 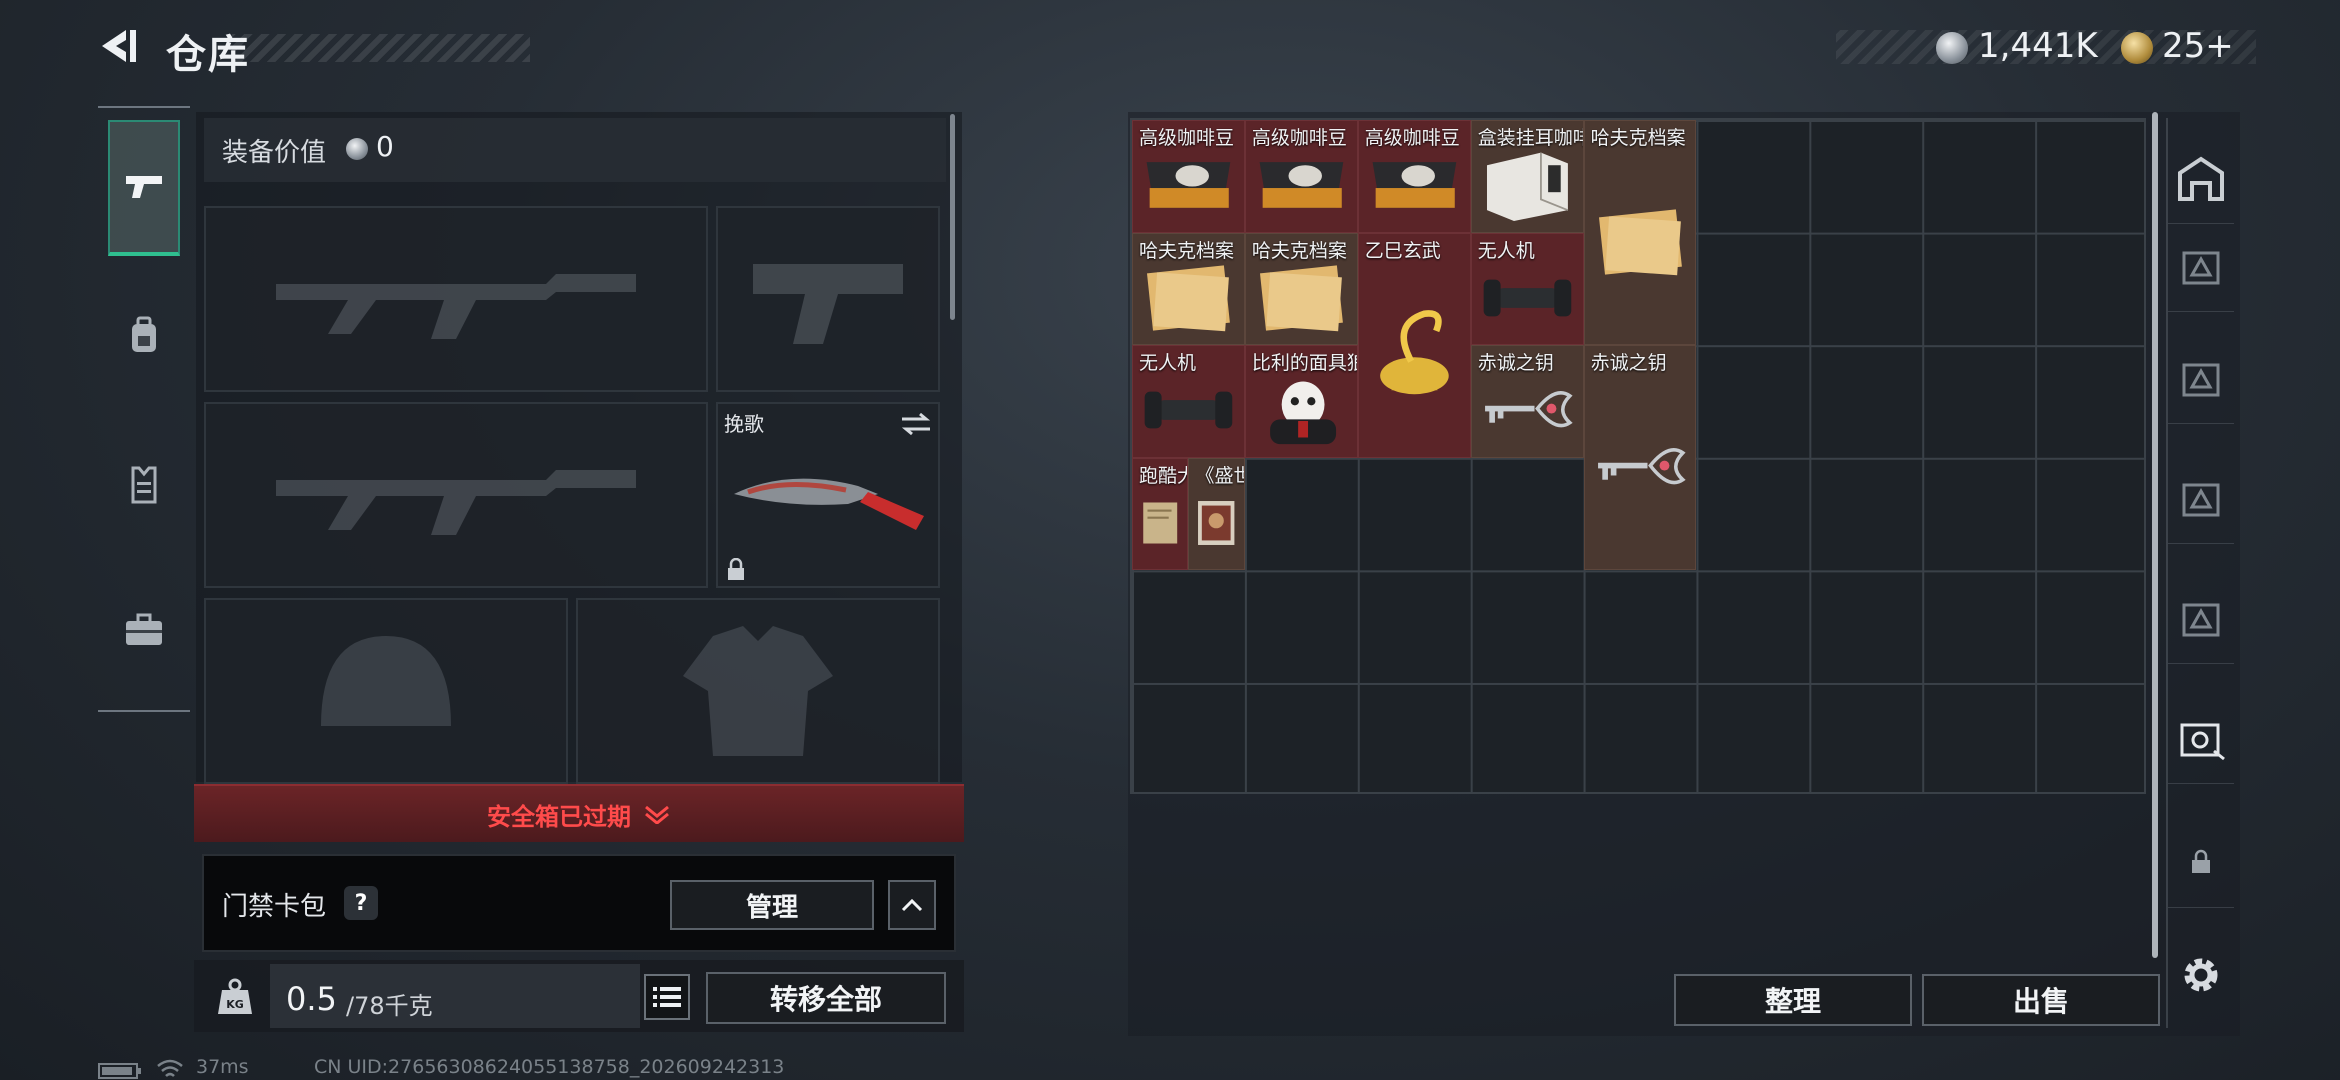 I want to click on warehouse-icon, so click(x=2201, y=178).